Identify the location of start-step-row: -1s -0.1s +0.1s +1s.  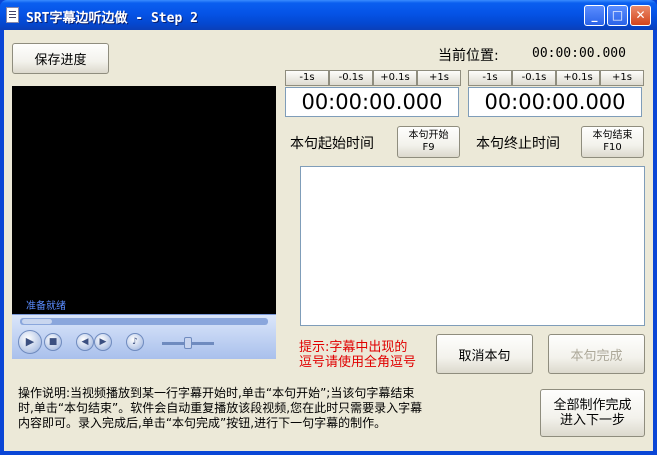
(373, 78).